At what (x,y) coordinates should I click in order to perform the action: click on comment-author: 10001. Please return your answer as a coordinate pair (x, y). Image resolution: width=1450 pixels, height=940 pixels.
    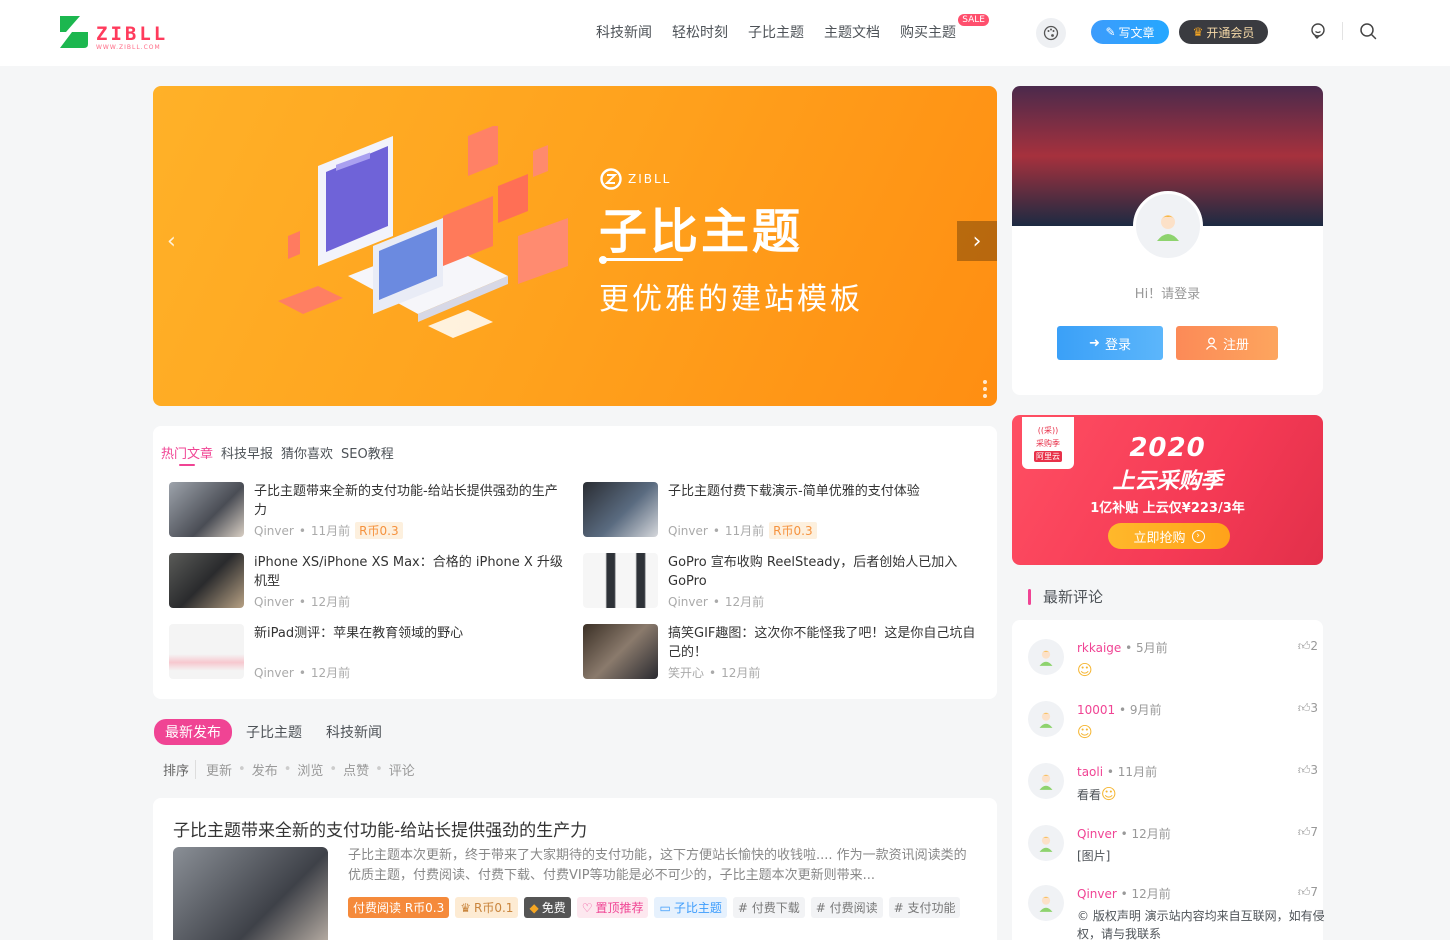
    Looking at the image, I should click on (1096, 710).